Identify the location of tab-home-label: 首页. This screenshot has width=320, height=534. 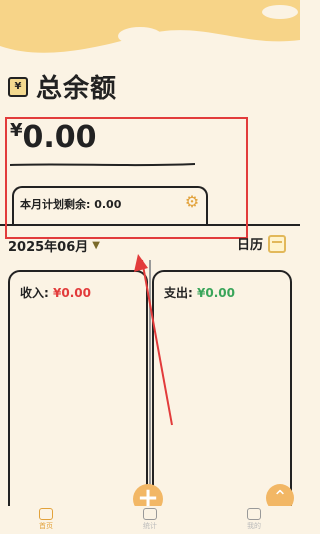
(46, 526).